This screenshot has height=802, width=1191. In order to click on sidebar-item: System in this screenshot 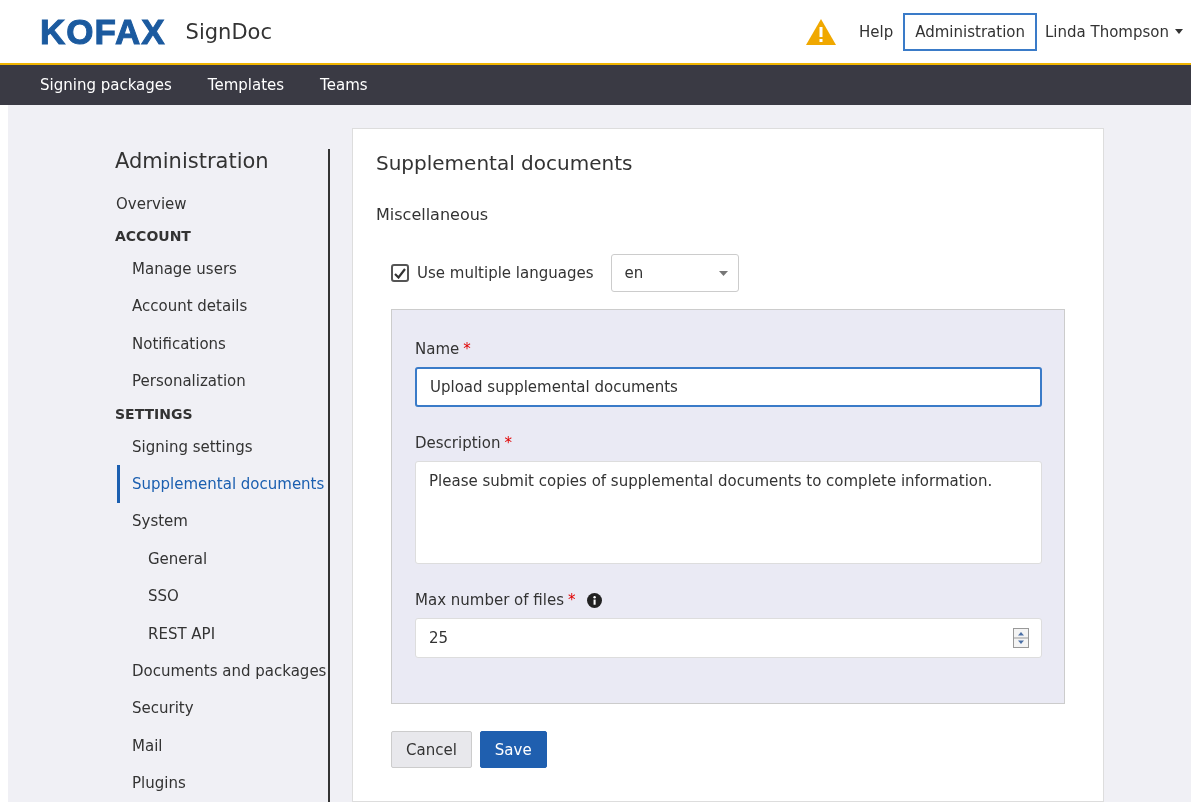, I will do `click(220, 521)`.